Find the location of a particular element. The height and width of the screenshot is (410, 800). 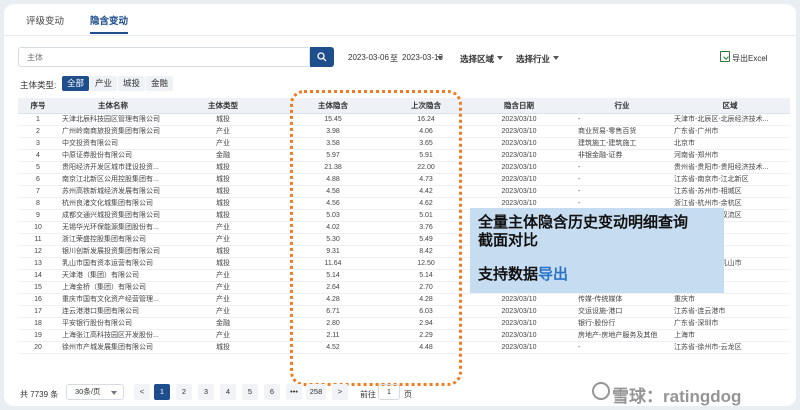

row-region: 江苏省-徐州市-云龙区 is located at coordinates (730, 347).